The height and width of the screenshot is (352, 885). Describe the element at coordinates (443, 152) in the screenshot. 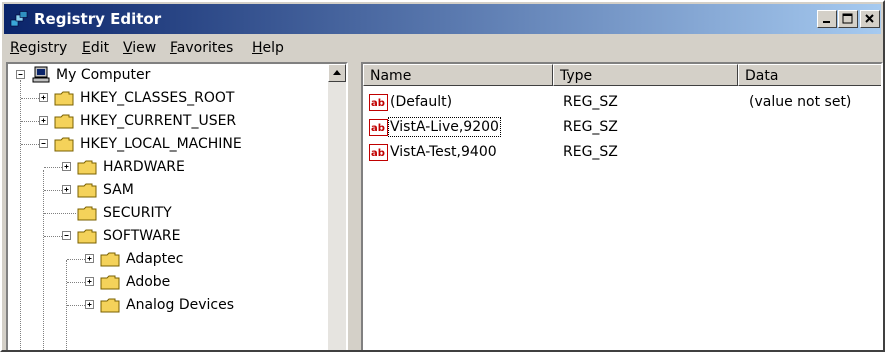

I see `value-name: VistA-Test,9400` at that location.